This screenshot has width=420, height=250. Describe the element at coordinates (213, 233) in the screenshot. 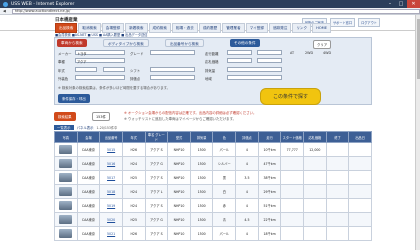

I see `table-row: CAA東京 5021 H26 アクア S NHP10 1500 パール 4 18千km` at that location.